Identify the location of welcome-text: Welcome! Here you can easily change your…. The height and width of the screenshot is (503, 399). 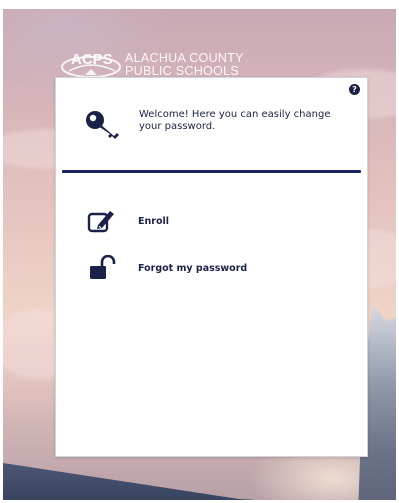
(235, 120).